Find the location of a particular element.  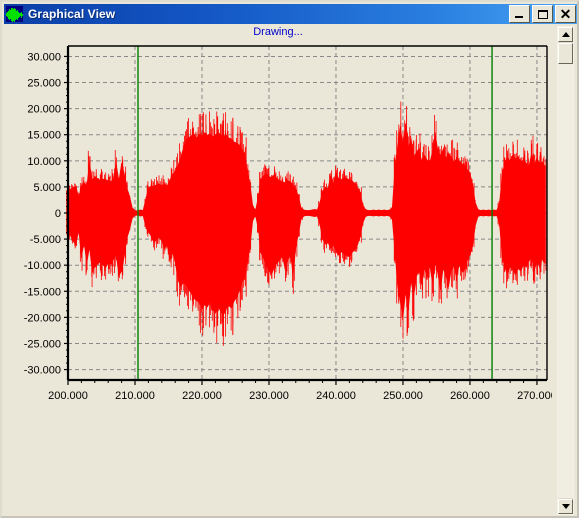

svg-text: -30.000 is located at coordinates (42, 371).